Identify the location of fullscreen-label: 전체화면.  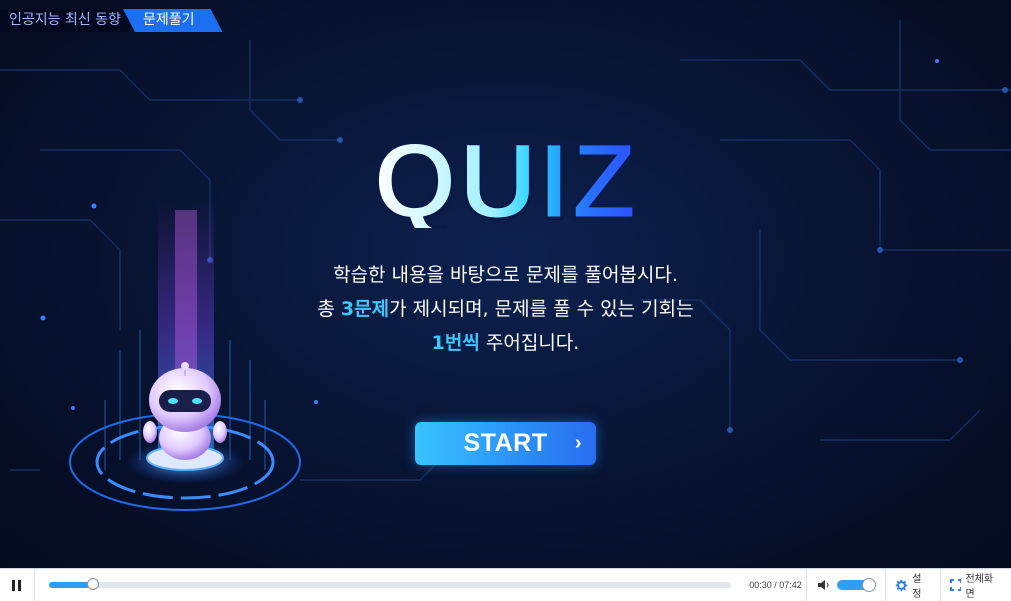
(979, 587).